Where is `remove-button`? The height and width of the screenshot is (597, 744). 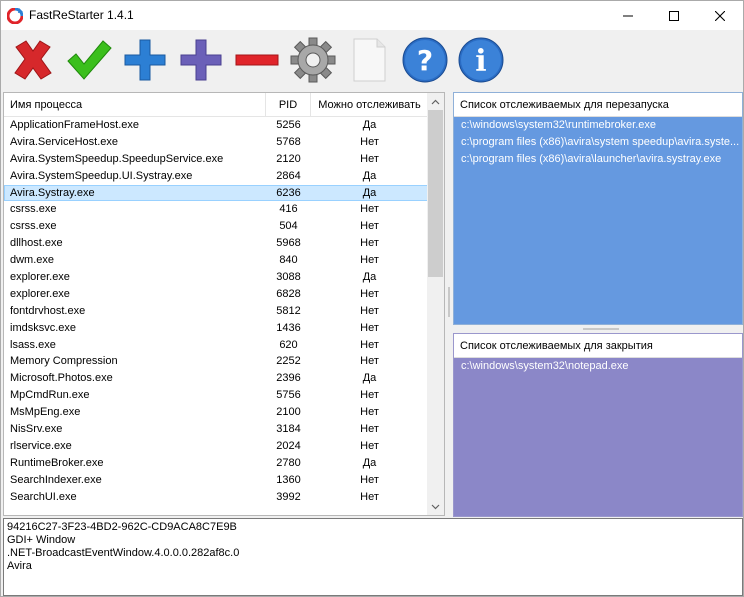 remove-button is located at coordinates (33, 60).